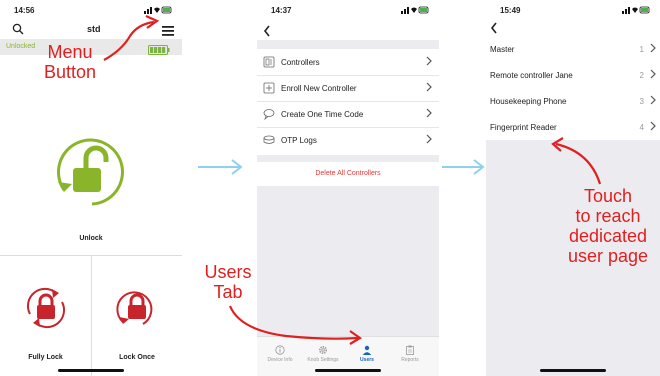 The image size is (660, 376). What do you see at coordinates (18, 31) in the screenshot?
I see `search-icon` at bounding box center [18, 31].